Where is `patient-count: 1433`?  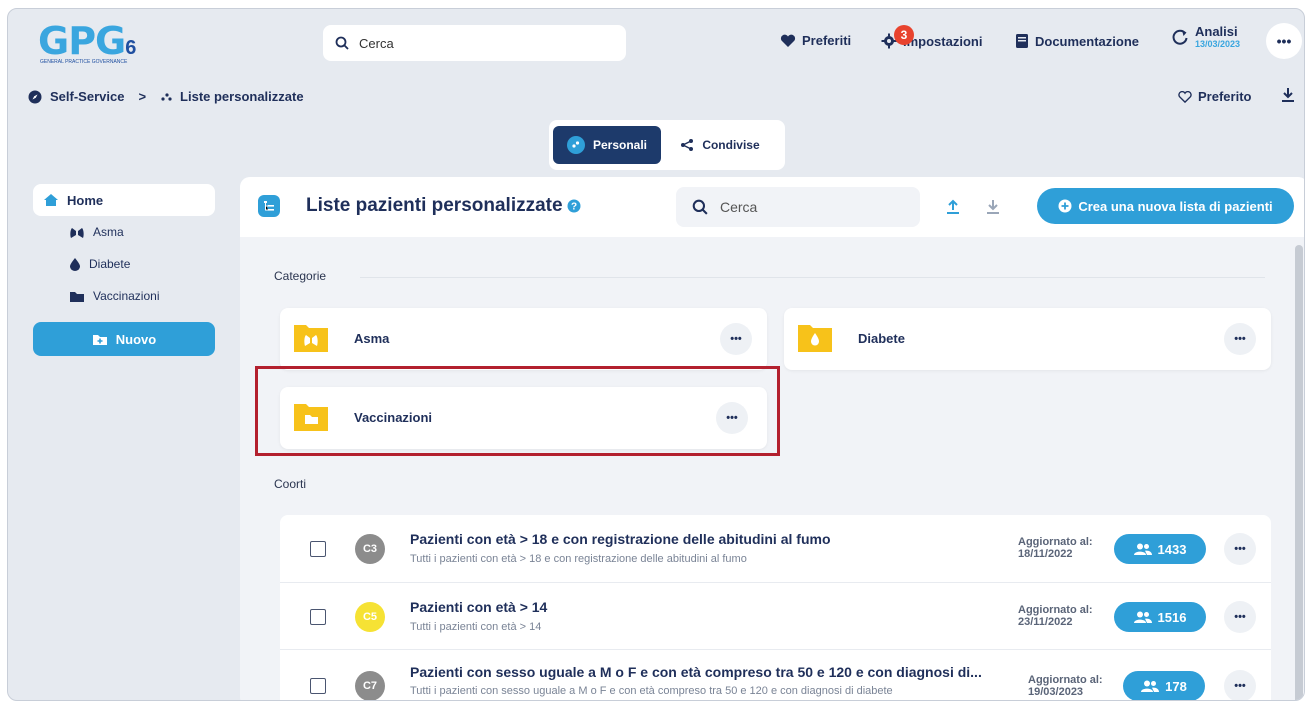 patient-count: 1433 is located at coordinates (1172, 549).